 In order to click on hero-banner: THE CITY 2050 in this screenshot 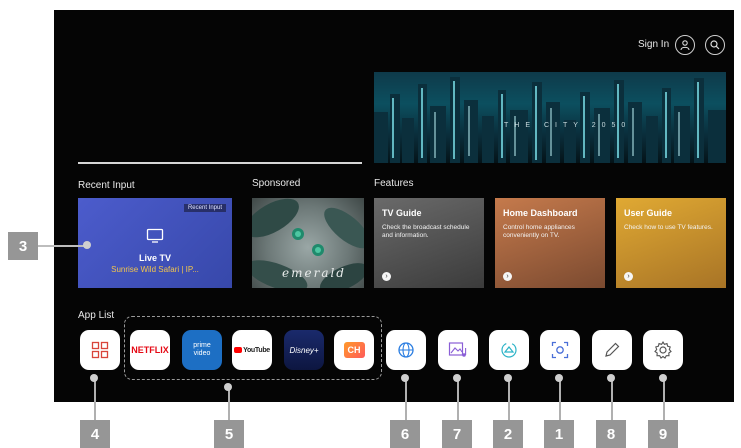, I will do `click(550, 117)`.